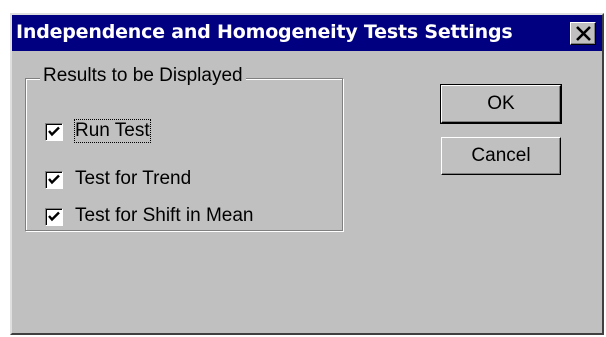  I want to click on ok-button: OK, so click(501, 104).